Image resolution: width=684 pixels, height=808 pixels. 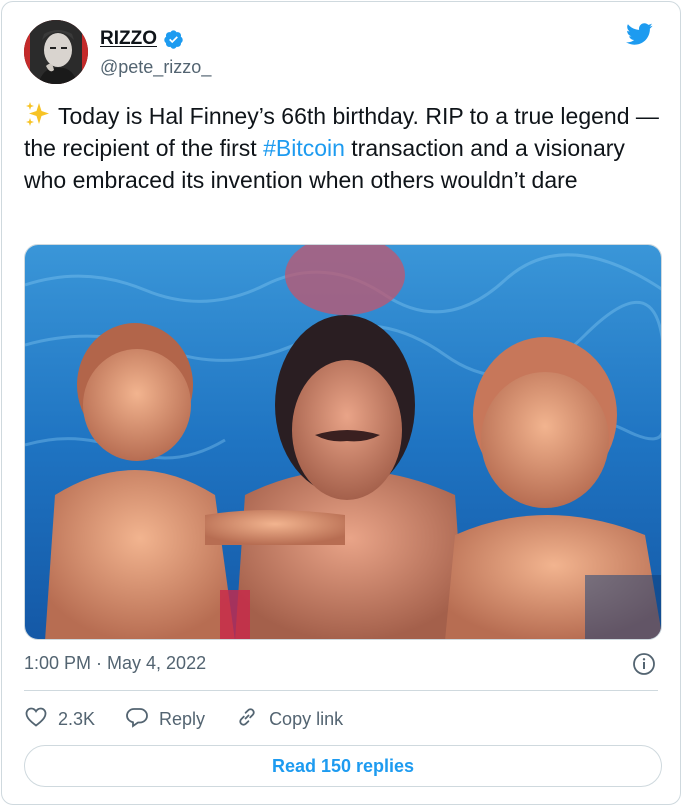 I want to click on avatar-image, so click(x=56, y=52).